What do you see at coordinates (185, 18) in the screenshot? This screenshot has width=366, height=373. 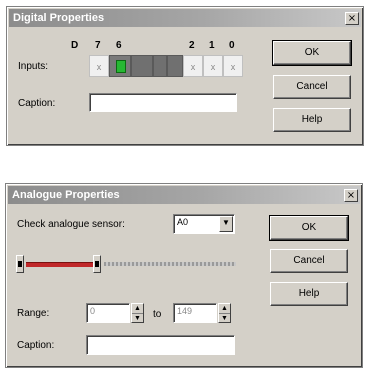 I see `digital-title-bar: Digital Properties` at bounding box center [185, 18].